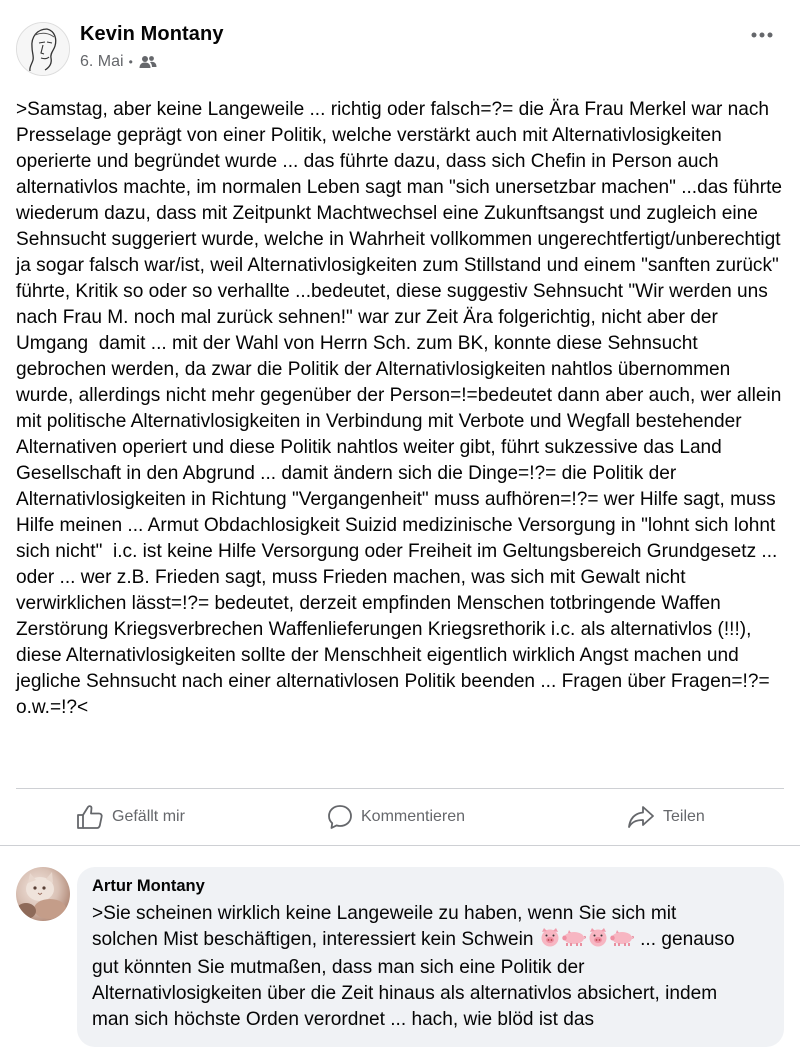 Image resolution: width=800 pixels, height=1047 pixels. I want to click on author-name: Kevin Montany, so click(152, 34).